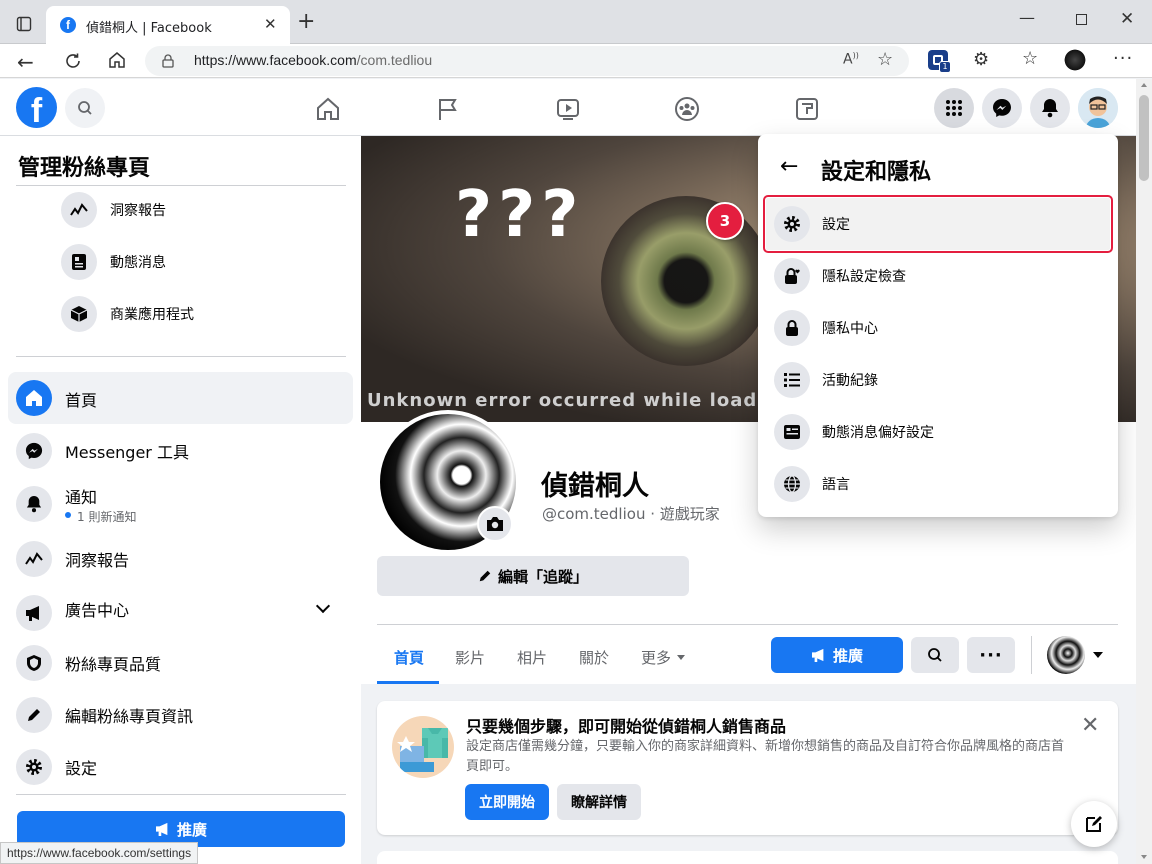 The image size is (1152, 864). What do you see at coordinates (470, 657) in the screenshot?
I see `tab-videos: 影片` at bounding box center [470, 657].